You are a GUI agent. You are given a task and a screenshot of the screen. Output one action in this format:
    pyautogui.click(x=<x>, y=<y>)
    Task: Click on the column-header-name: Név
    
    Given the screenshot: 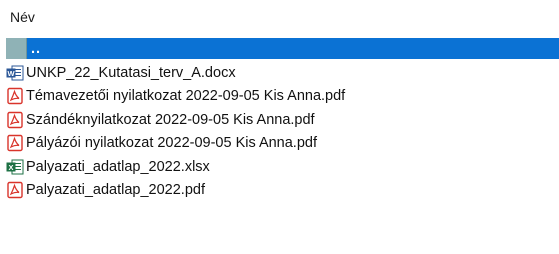 What is the action you would take?
    pyautogui.click(x=22, y=17)
    